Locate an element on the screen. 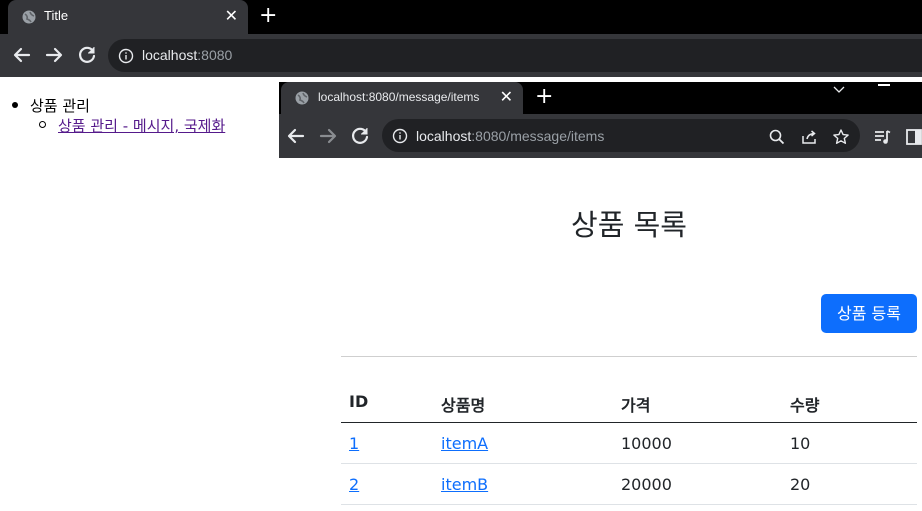 Image resolution: width=922 pixels, height=511 pixels. tab-label: Title is located at coordinates (56, 15).